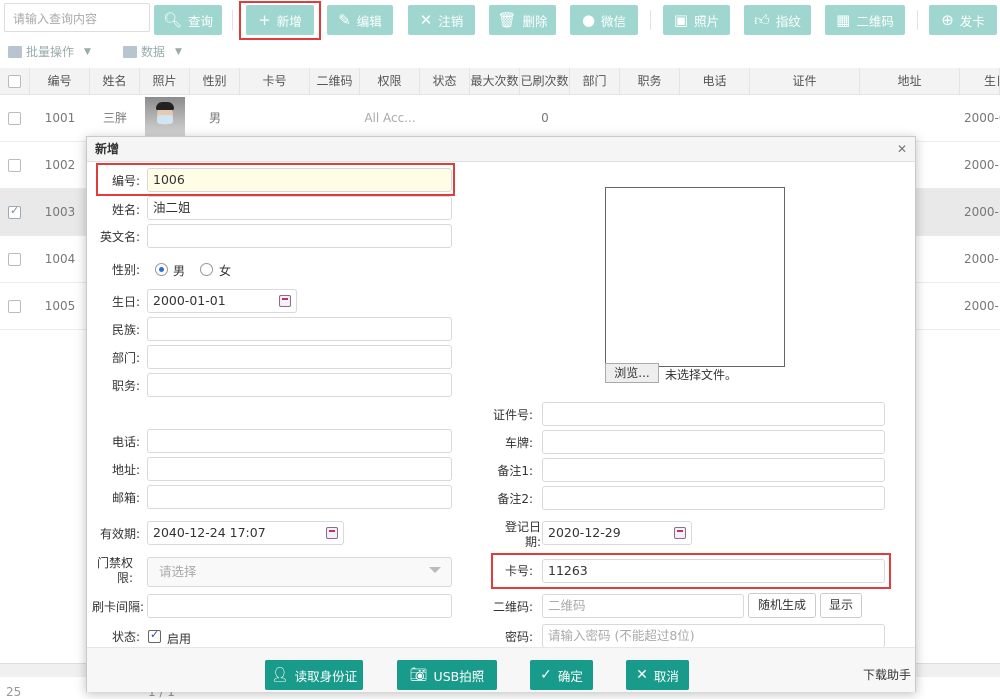  I want to click on cancel-button: ✕ 取消, so click(657, 675).